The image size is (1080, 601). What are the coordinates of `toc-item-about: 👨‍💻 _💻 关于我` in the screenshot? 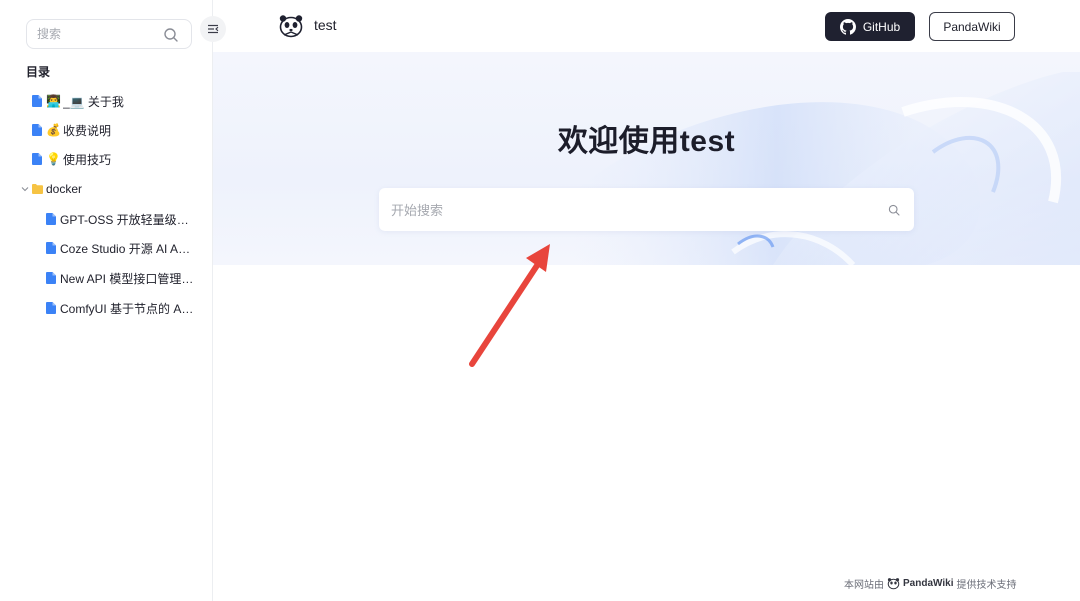 It's located at (78, 101).